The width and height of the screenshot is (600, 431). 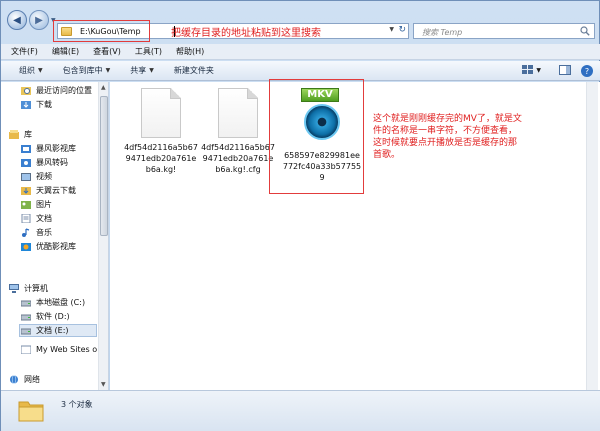 What do you see at coordinates (402, 30) in the screenshot?
I see `refresh-icon: ↻` at bounding box center [402, 30].